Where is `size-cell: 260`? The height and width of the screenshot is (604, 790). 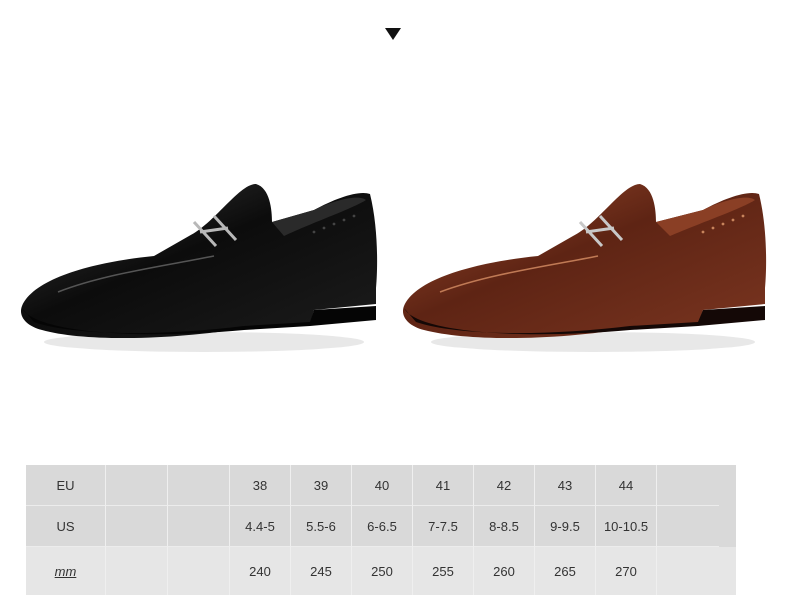 size-cell: 260 is located at coordinates (504, 571).